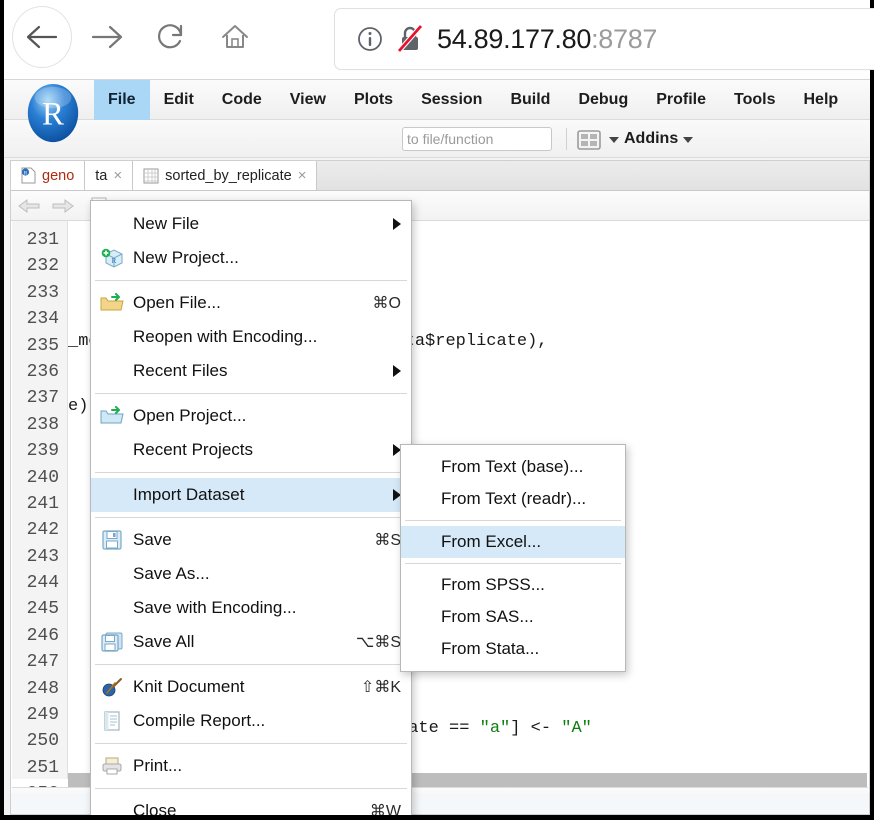  What do you see at coordinates (42, 609) in the screenshot?
I see `line-number: 245` at bounding box center [42, 609].